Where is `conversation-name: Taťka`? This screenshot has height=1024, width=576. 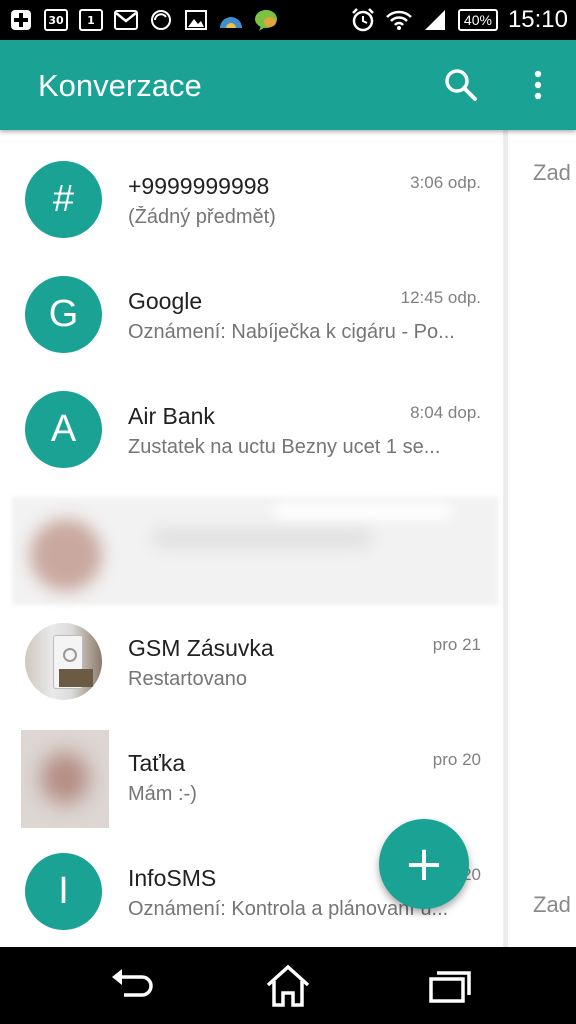 conversation-name: Taťka is located at coordinates (157, 763).